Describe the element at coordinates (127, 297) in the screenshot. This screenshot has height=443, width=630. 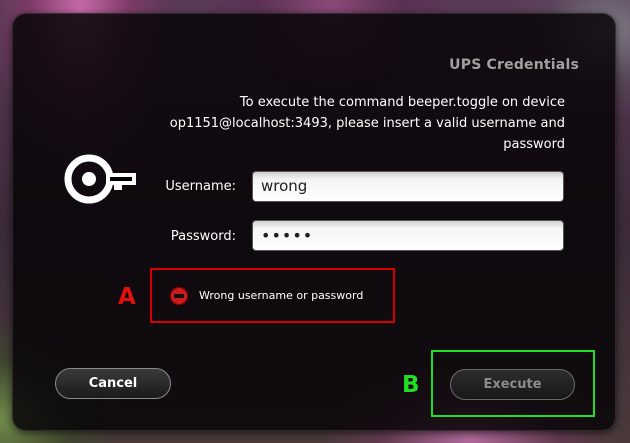
I see `annotation-a-label: A` at that location.